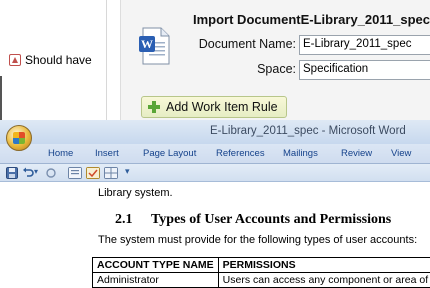 This screenshot has height=288, width=430. I want to click on office-logo-icon, so click(19, 138).